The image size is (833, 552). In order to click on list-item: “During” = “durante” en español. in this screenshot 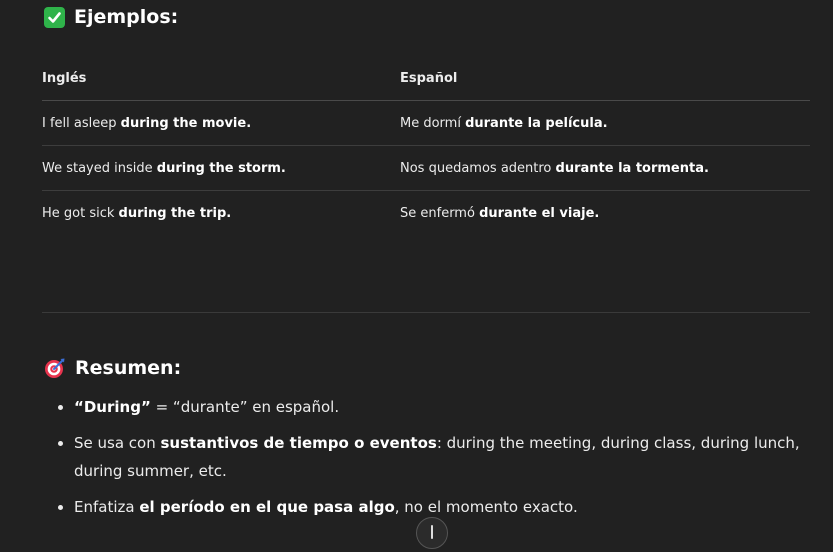, I will do `click(444, 407)`.